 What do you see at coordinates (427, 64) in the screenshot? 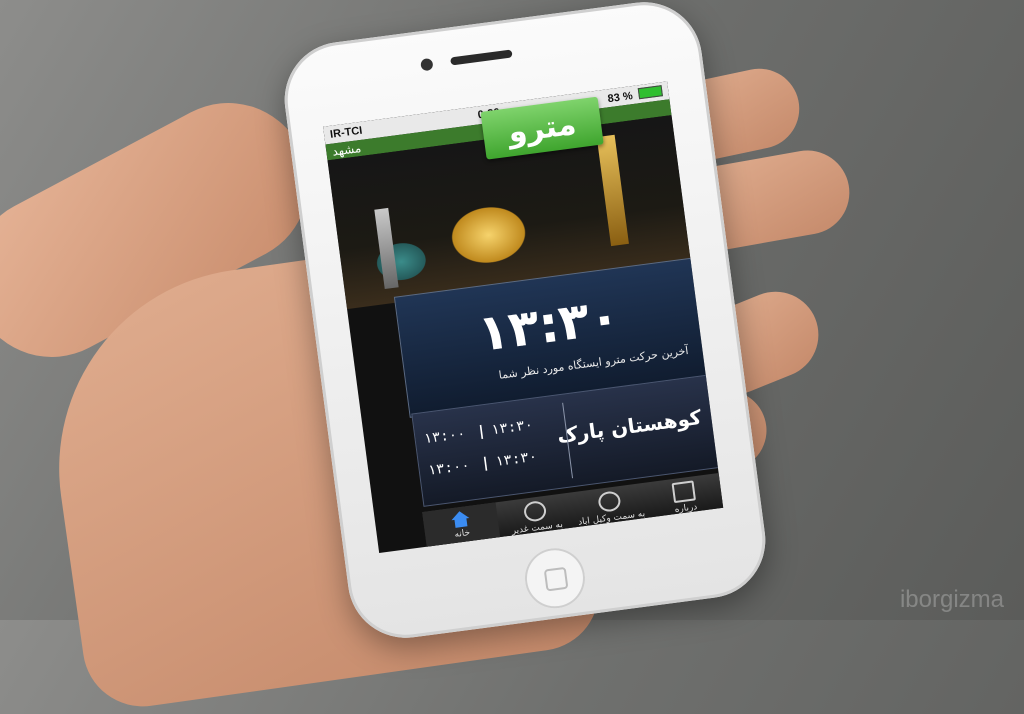
I see `front-camera` at bounding box center [427, 64].